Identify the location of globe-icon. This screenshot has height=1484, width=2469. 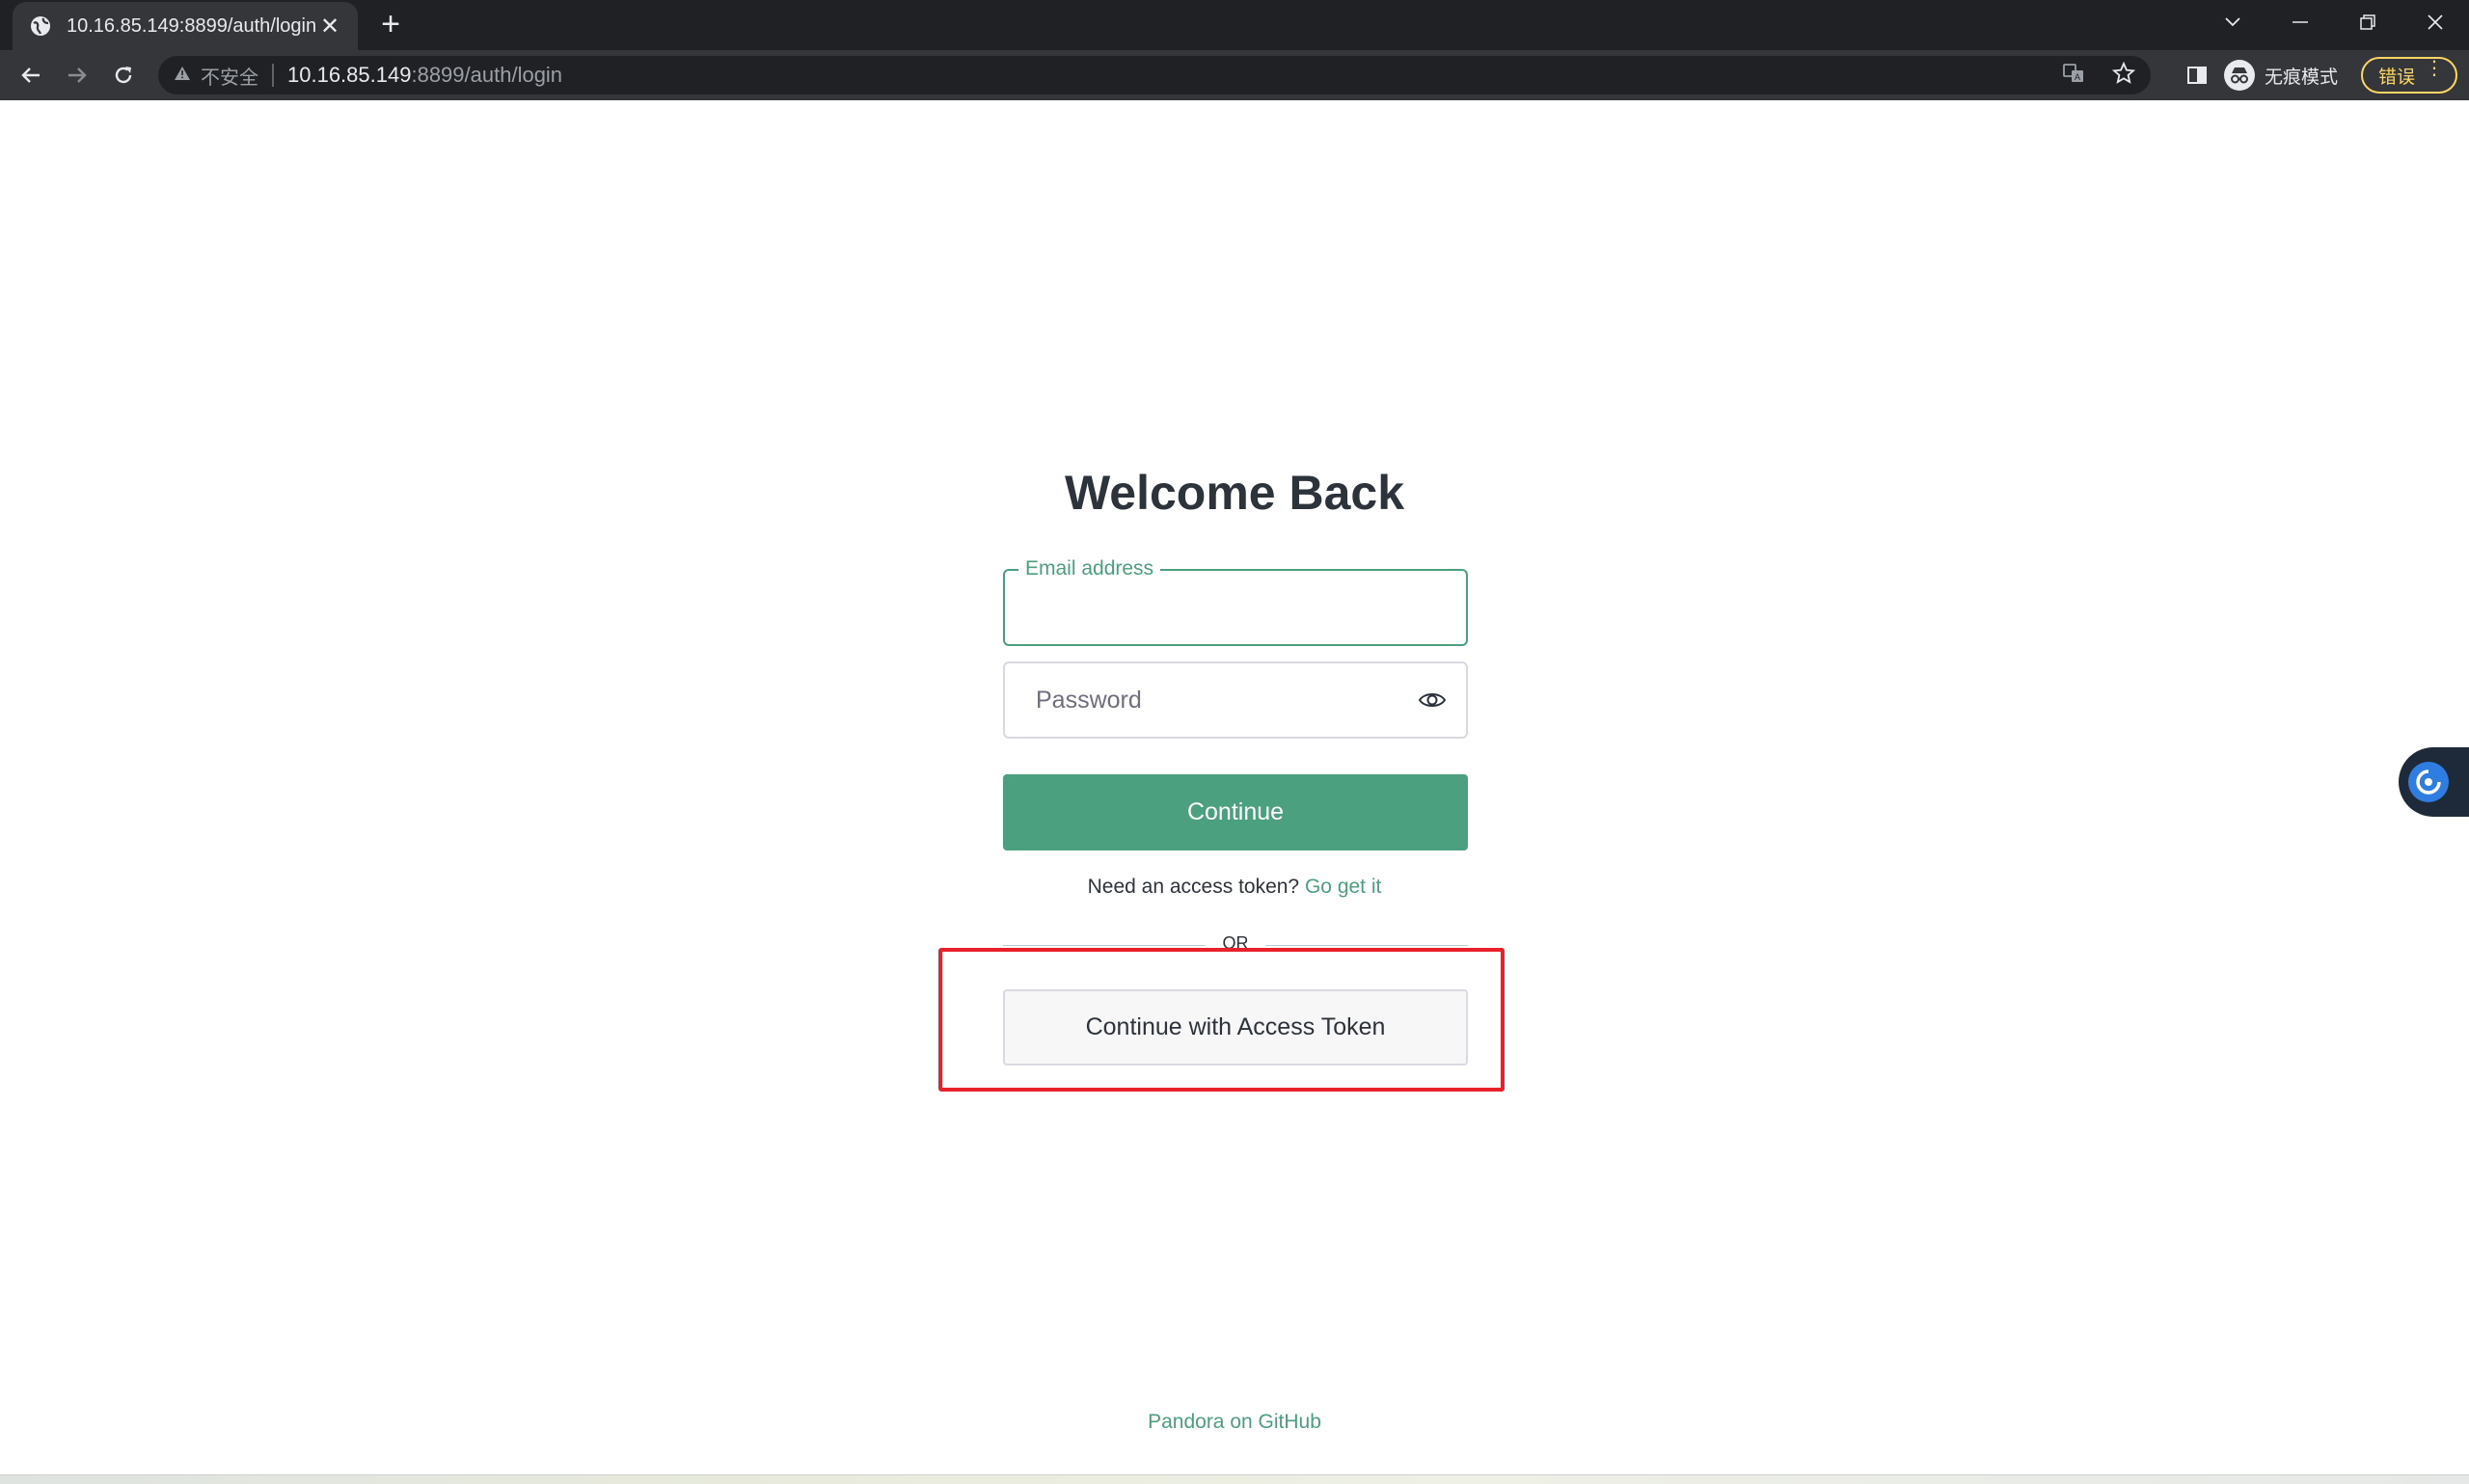
(40, 26).